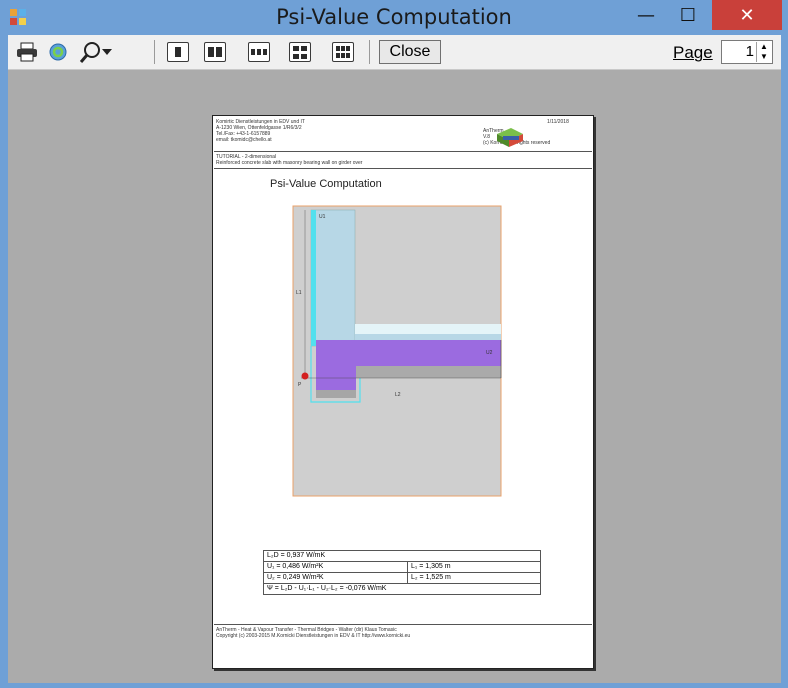 This screenshot has width=788, height=688. I want to click on minimize-button: —, so click(646, 15).